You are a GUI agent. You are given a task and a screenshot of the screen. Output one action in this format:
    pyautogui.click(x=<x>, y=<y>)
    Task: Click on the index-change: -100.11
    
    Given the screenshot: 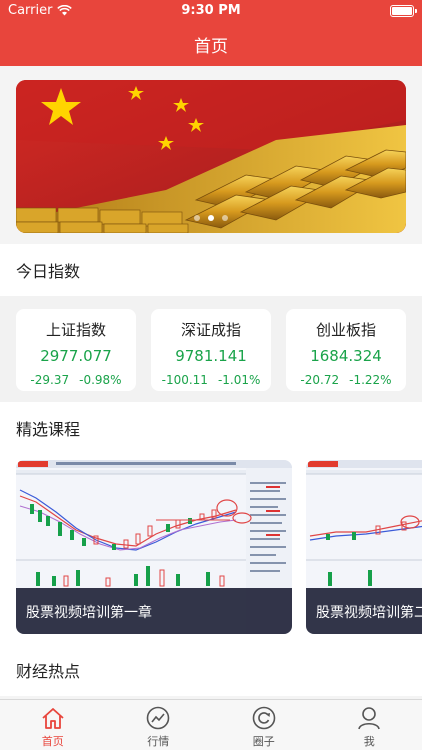 What is the action you would take?
    pyautogui.click(x=184, y=380)
    